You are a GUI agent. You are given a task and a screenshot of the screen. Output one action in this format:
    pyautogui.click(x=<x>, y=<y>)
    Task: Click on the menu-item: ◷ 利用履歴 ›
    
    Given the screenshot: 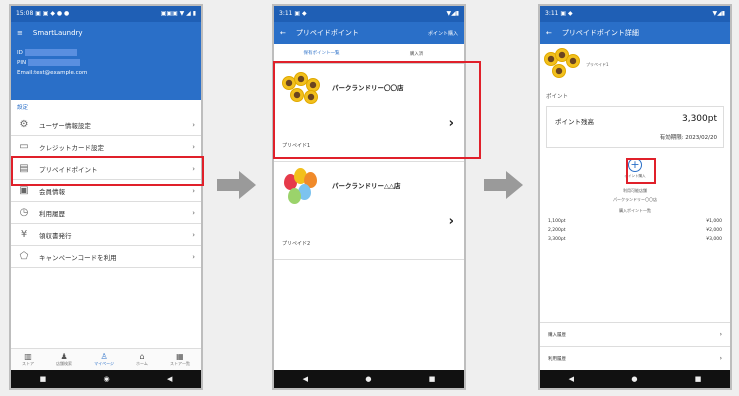 What is the action you would take?
    pyautogui.click(x=106, y=213)
    